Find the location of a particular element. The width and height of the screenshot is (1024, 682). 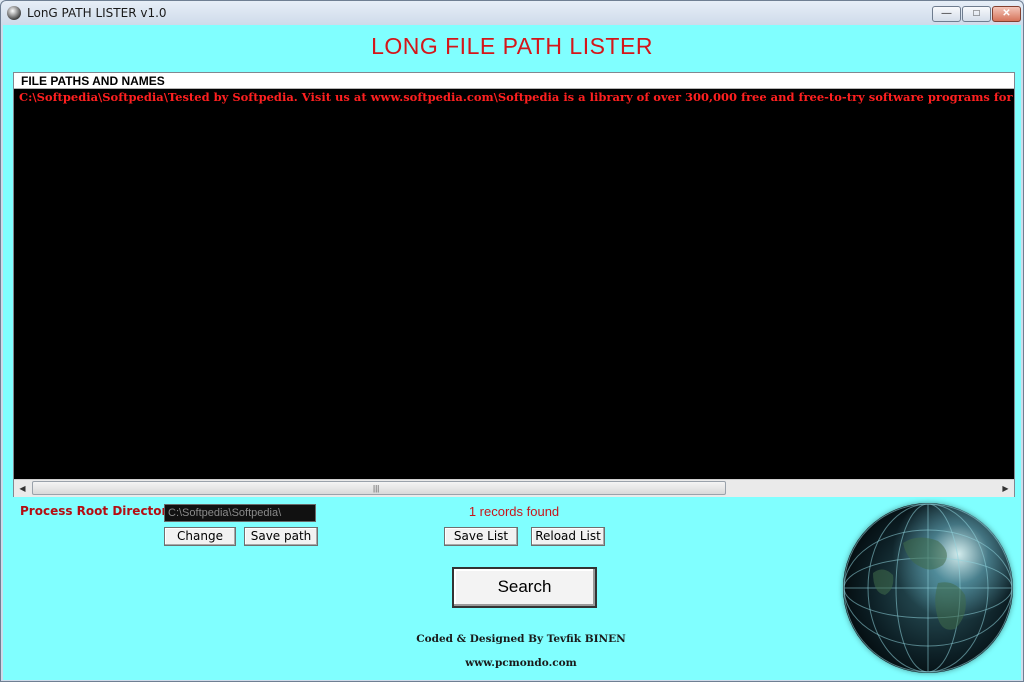

earth-globe-icon is located at coordinates (928, 588).